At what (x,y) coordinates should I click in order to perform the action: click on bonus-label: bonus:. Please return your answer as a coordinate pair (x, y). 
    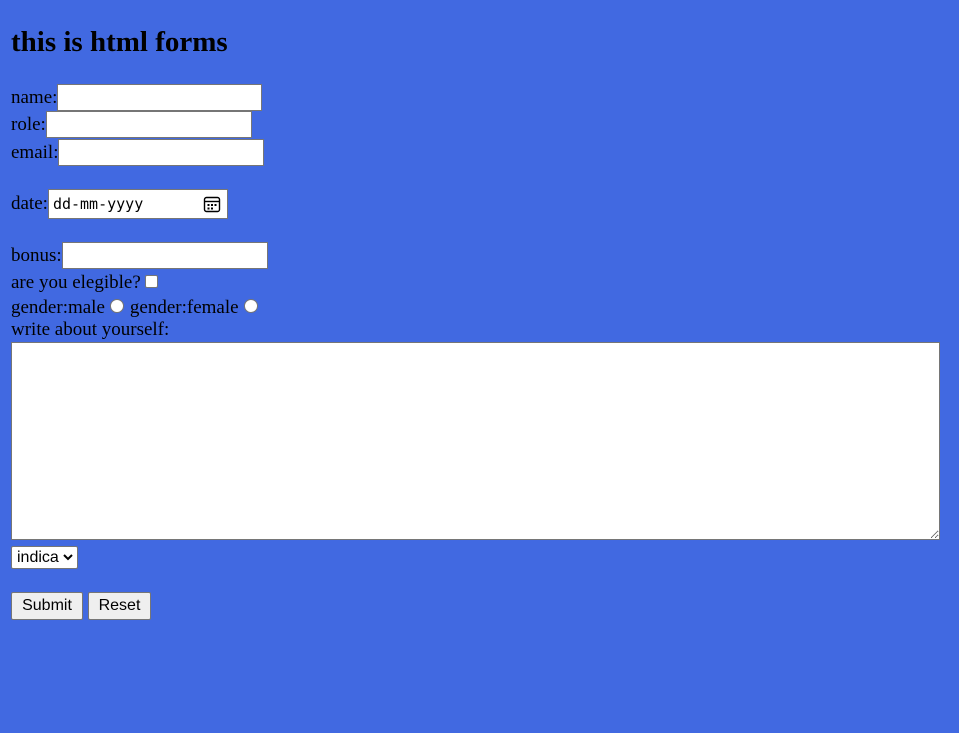
    Looking at the image, I should click on (36, 255).